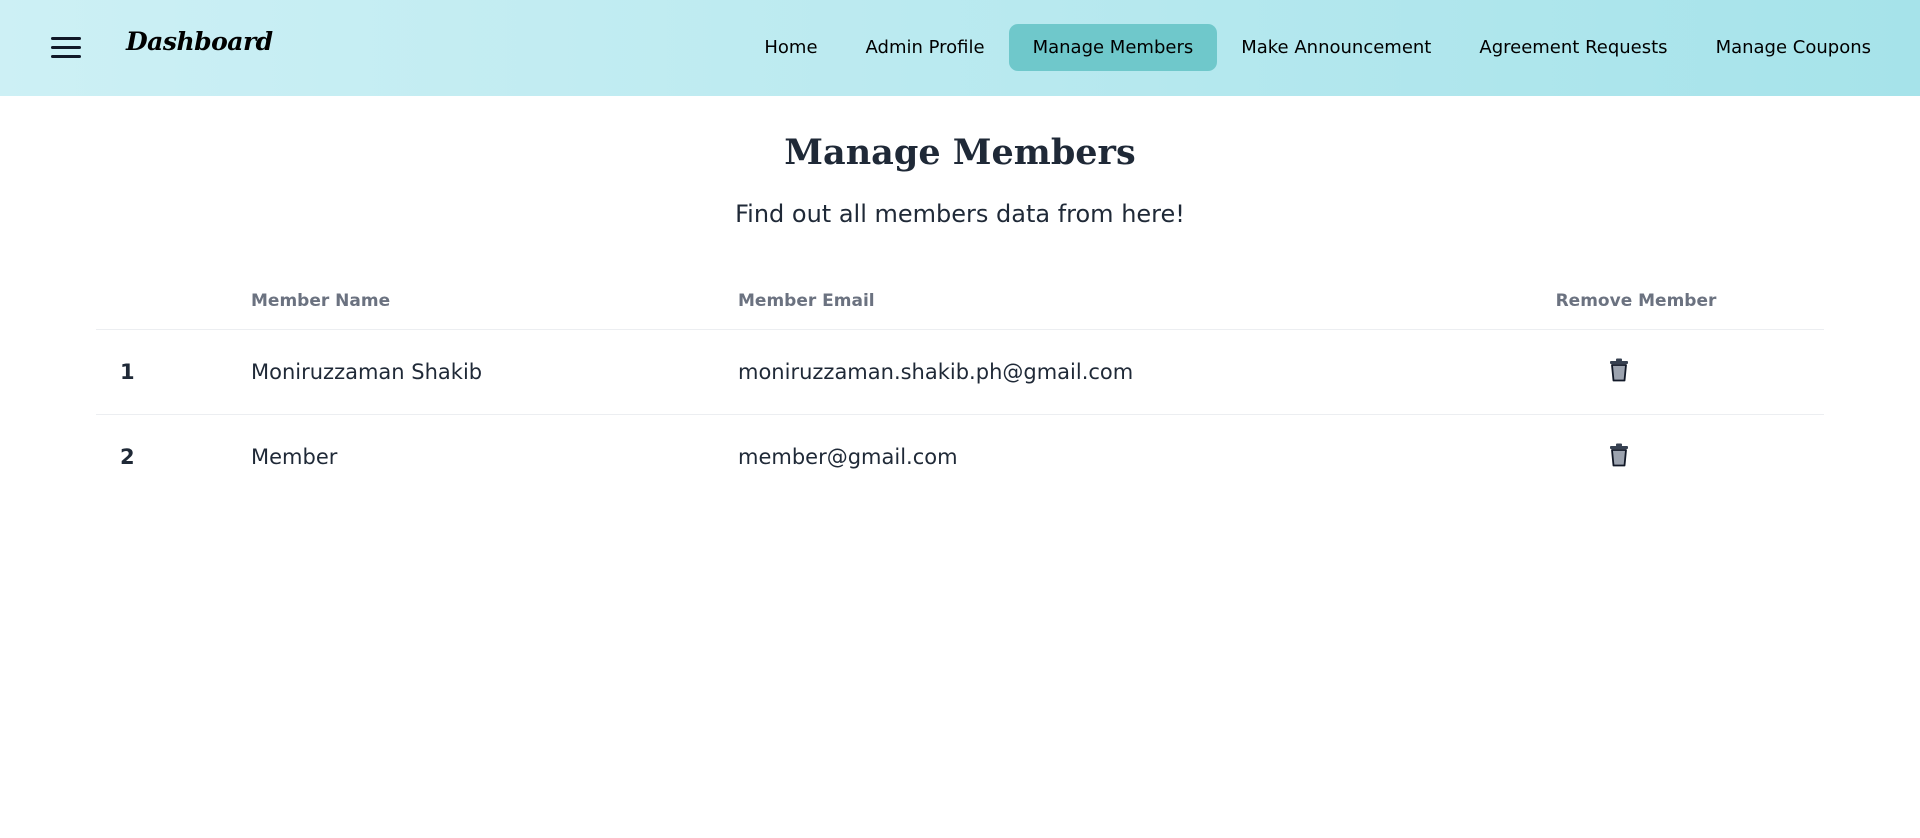 The width and height of the screenshot is (1920, 838). Describe the element at coordinates (1093, 372) in the screenshot. I see `member-email: moniruzzaman.shakib.ph@gmail.com` at that location.